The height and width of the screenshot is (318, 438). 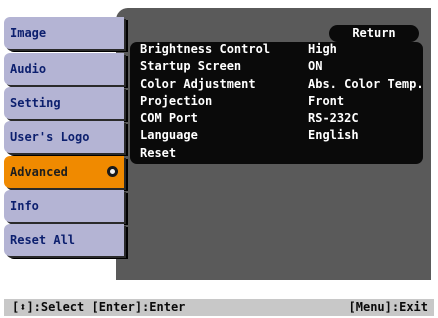 I want to click on setting-label: Color Adjustment, so click(x=198, y=84).